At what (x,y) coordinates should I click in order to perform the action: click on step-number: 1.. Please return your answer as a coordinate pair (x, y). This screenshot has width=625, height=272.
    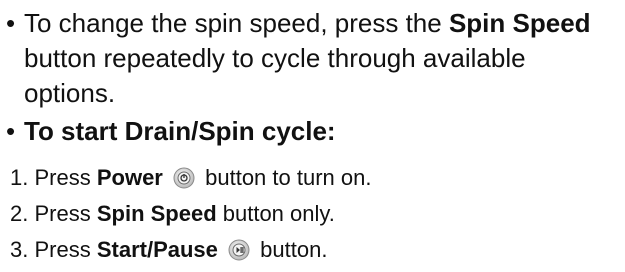
    Looking at the image, I should click on (19, 177).